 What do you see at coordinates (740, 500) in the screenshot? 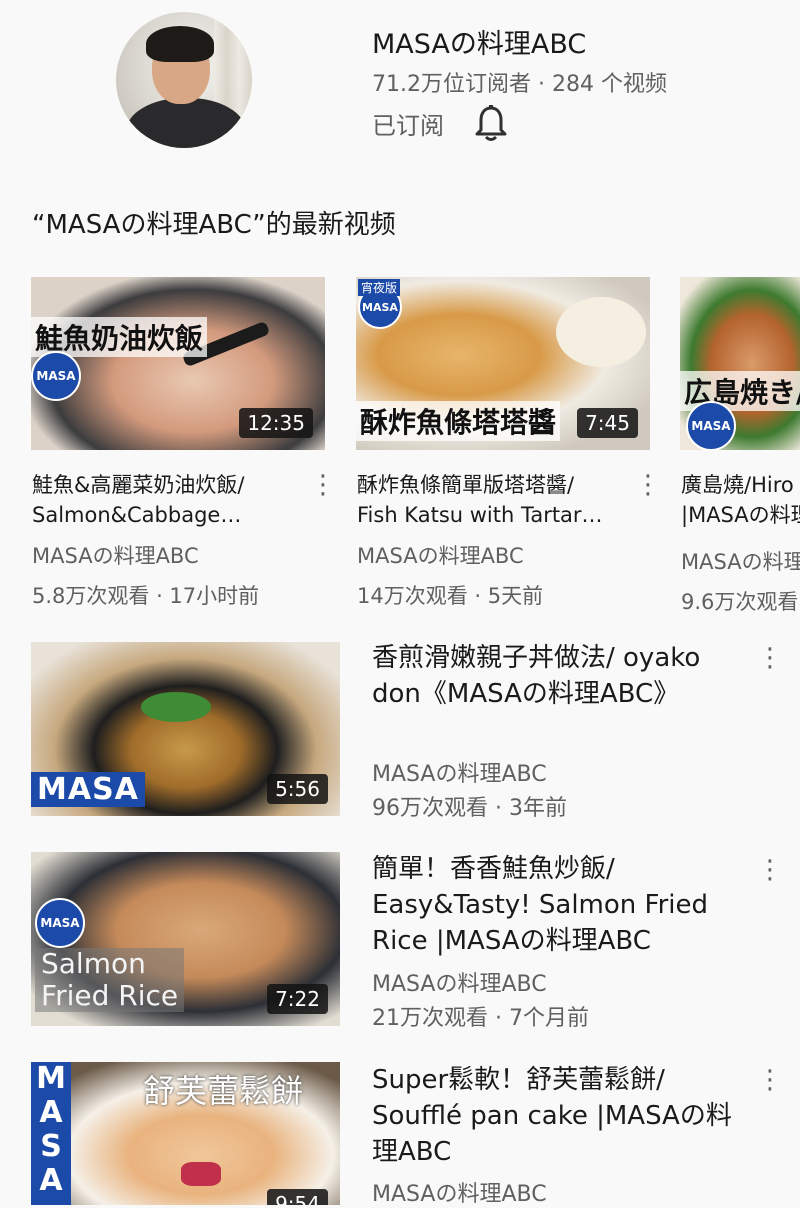
I see `video-title: 廣島燒/Hiro |MASAの料理` at bounding box center [740, 500].